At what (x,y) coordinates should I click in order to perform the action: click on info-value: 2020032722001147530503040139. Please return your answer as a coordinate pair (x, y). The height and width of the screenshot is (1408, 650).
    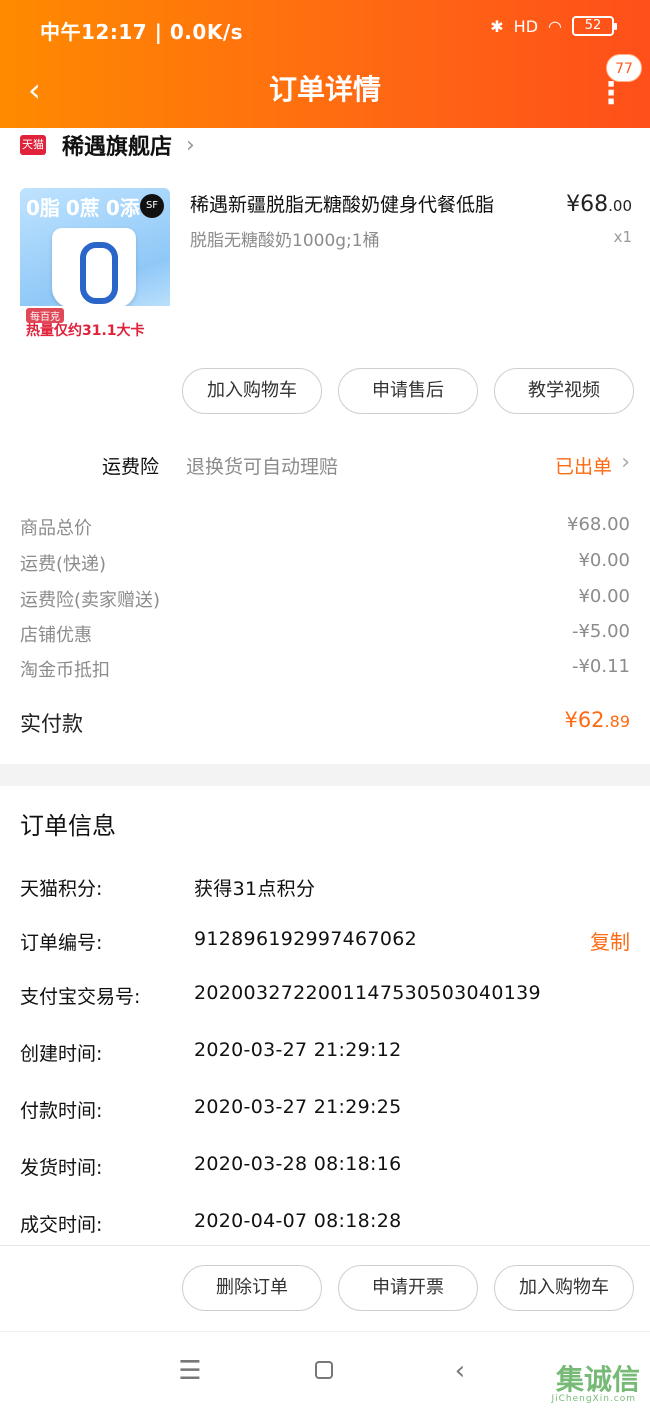
    Looking at the image, I should click on (367, 993).